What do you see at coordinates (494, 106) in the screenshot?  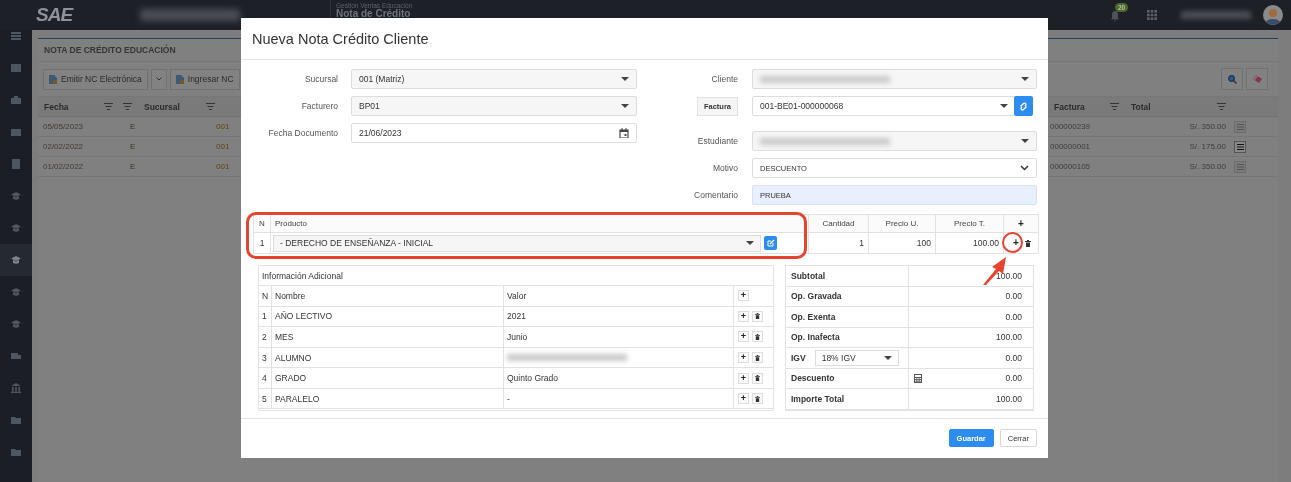 I see `select-field: BP01` at bounding box center [494, 106].